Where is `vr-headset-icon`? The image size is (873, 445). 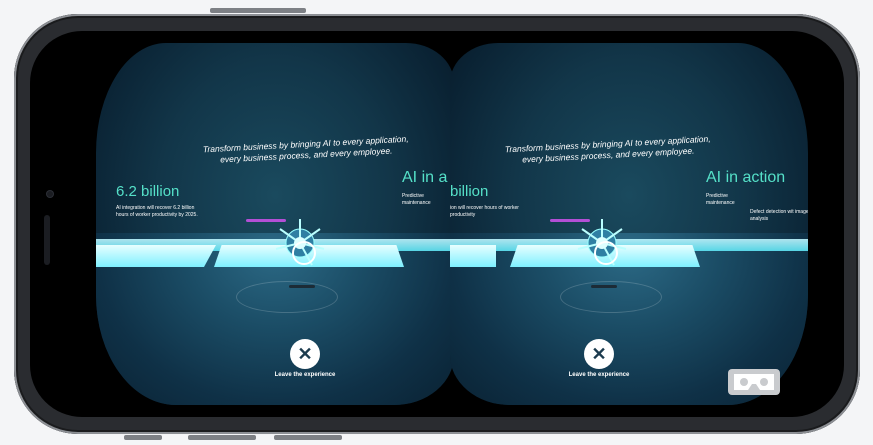 vr-headset-icon is located at coordinates (754, 382).